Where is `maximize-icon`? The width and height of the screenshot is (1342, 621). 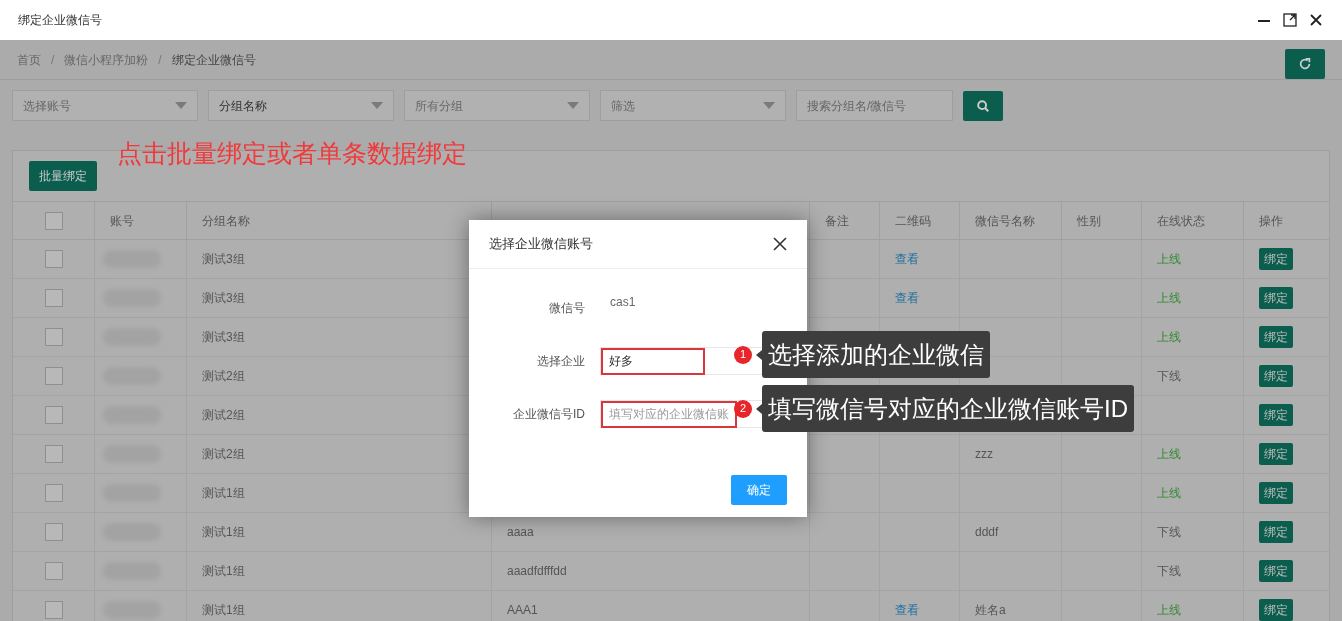 maximize-icon is located at coordinates (1290, 20).